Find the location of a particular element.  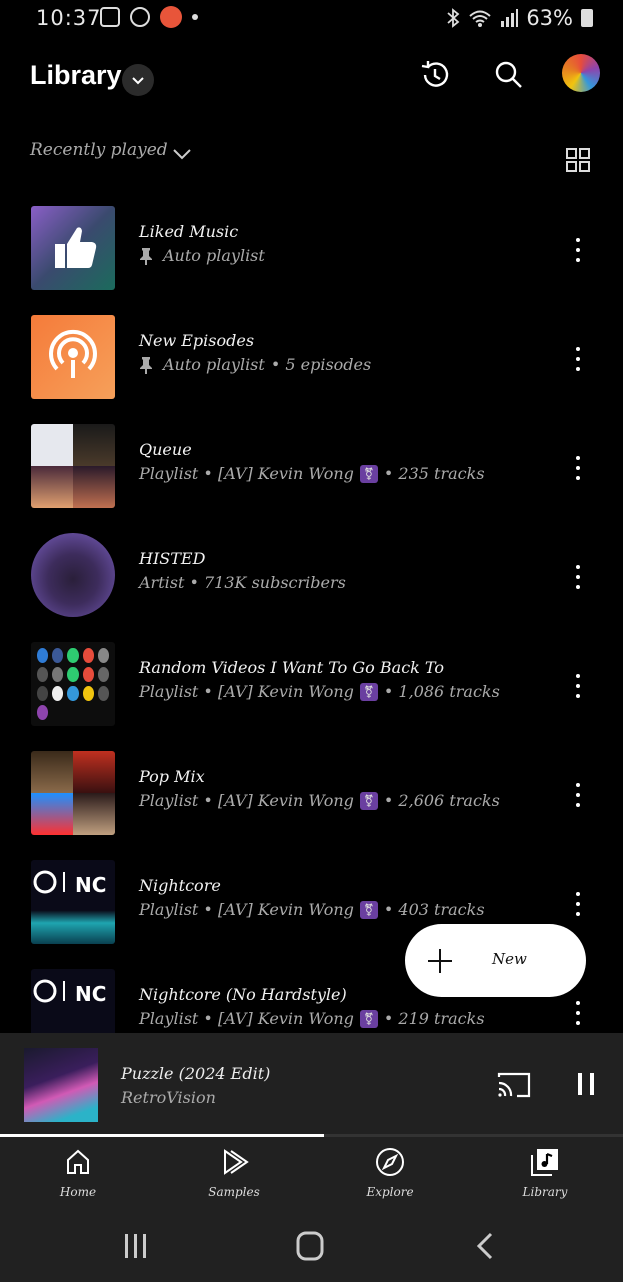

explore-icon is located at coordinates (390, 1162).